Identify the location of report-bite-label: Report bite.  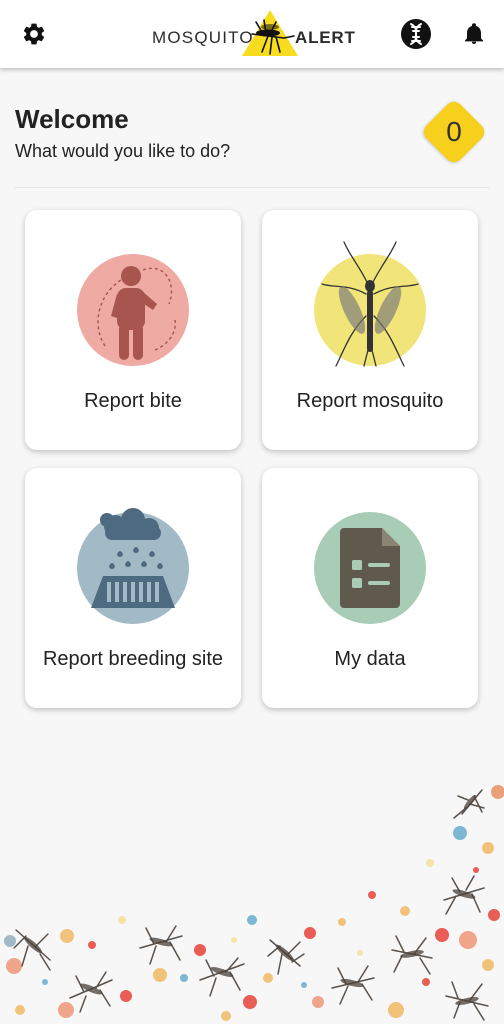
(133, 401).